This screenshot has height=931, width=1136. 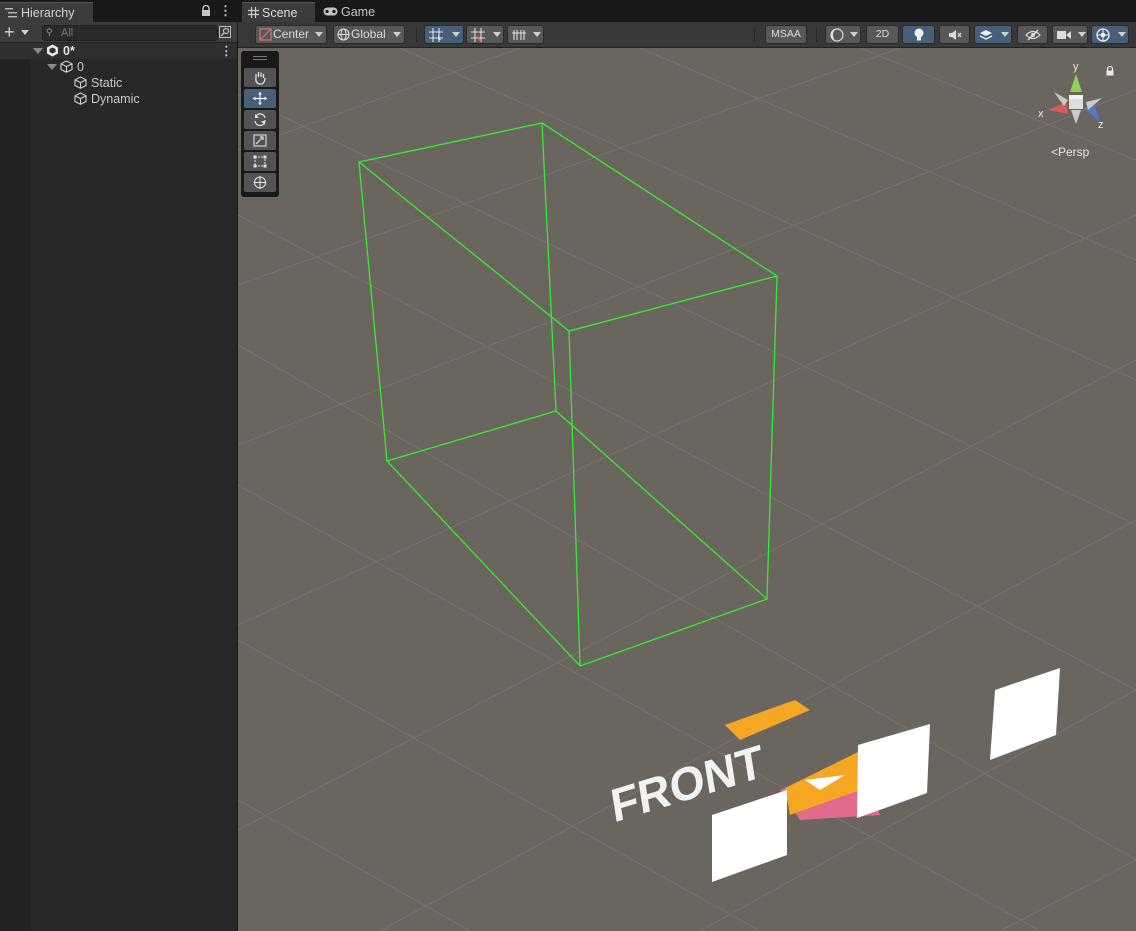 What do you see at coordinates (436, 35) in the screenshot?
I see `grid-snap-icon` at bounding box center [436, 35].